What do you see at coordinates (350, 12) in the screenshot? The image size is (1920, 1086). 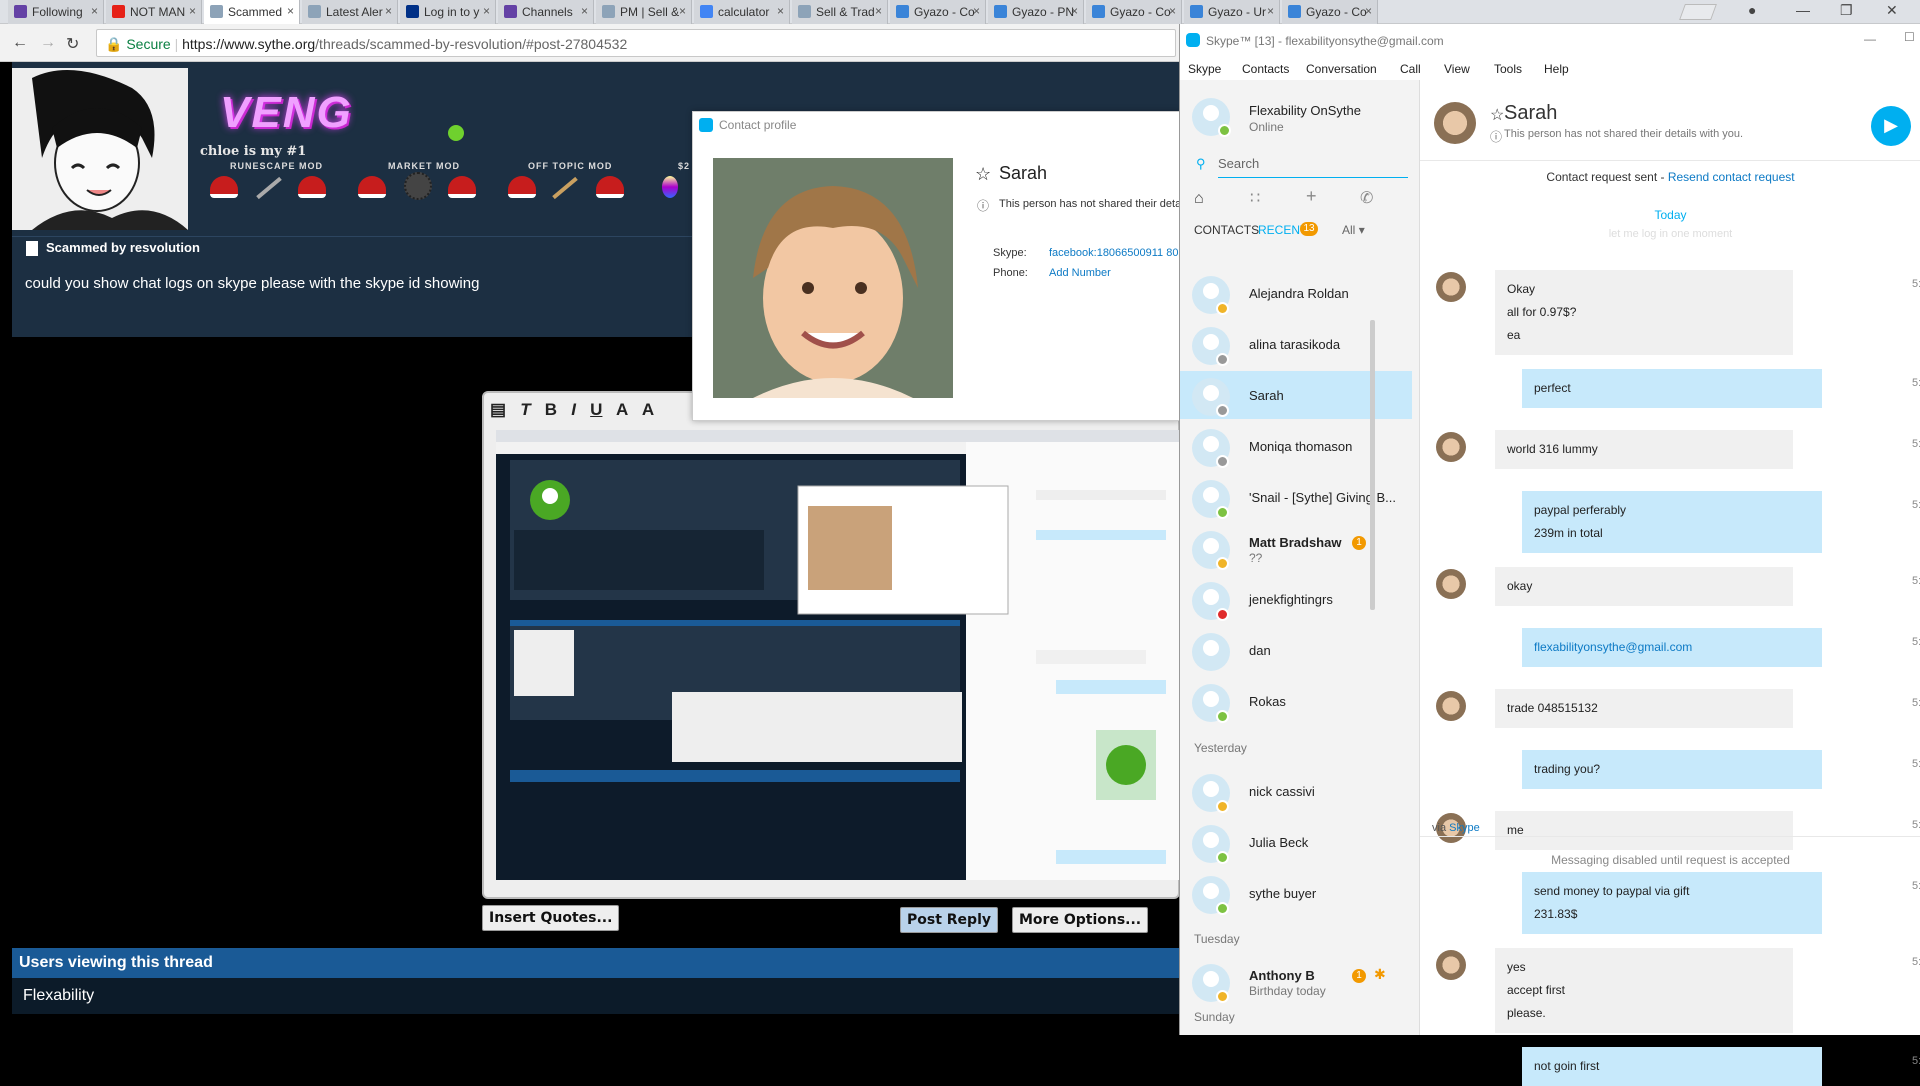 I see `browser-tab: Latest Aler ×` at bounding box center [350, 12].